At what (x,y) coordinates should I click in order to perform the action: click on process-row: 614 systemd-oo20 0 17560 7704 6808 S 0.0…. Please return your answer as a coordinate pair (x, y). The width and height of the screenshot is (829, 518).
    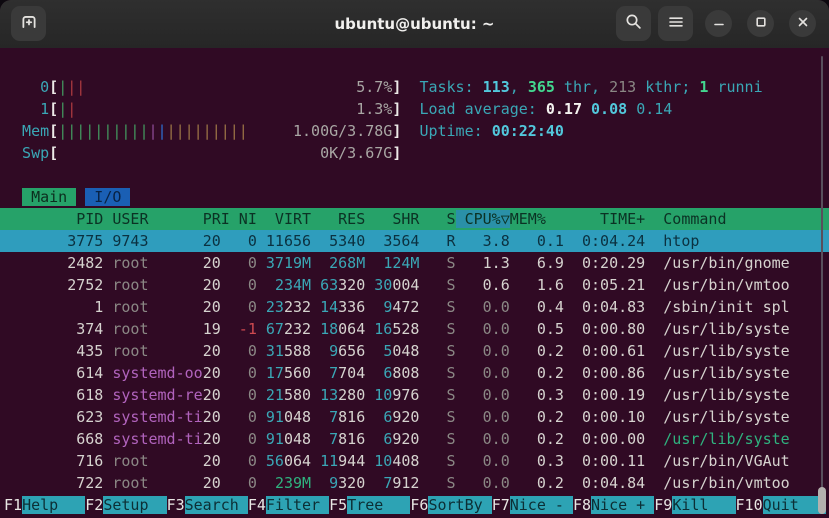
    Looking at the image, I should click on (414, 373).